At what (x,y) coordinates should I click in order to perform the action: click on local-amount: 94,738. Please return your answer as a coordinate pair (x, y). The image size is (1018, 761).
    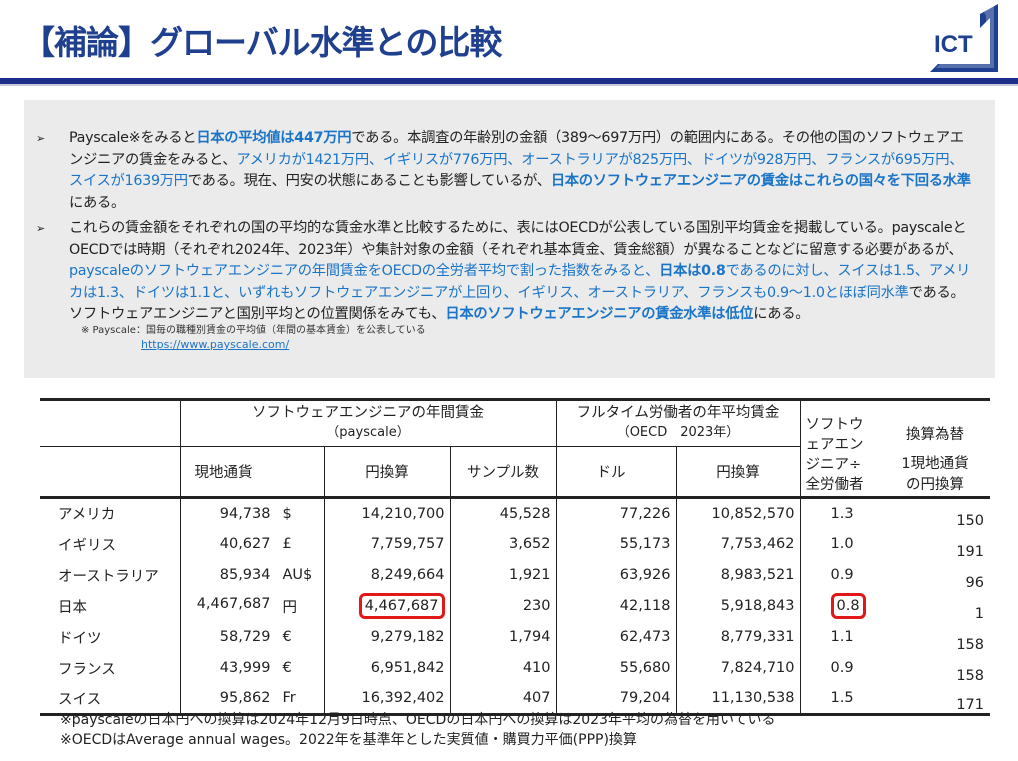
    Looking at the image, I should click on (245, 513).